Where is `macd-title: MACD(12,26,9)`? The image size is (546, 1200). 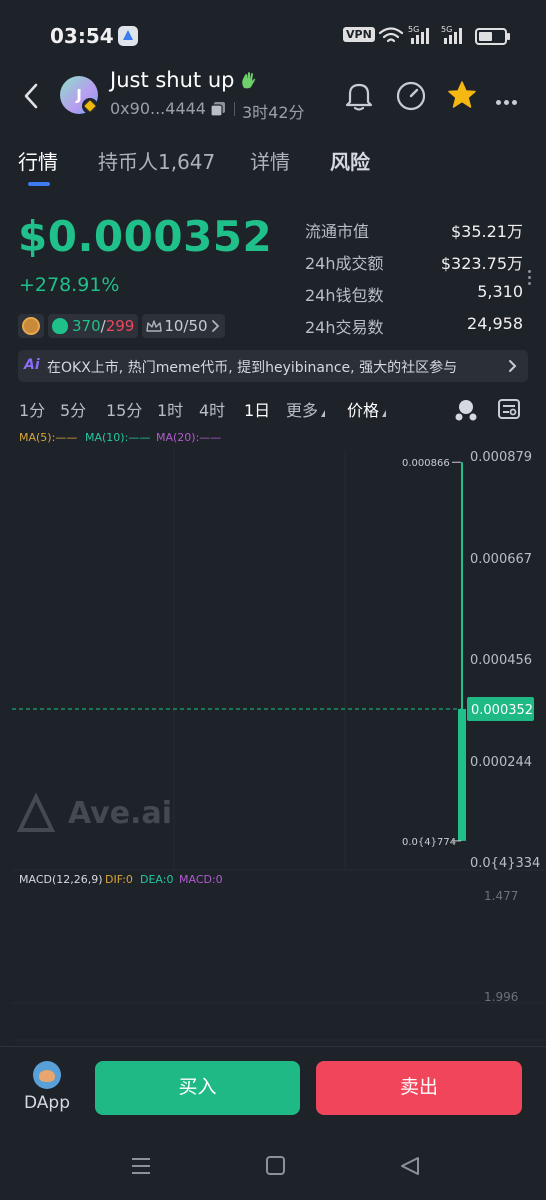 macd-title: MACD(12,26,9) is located at coordinates (61, 879).